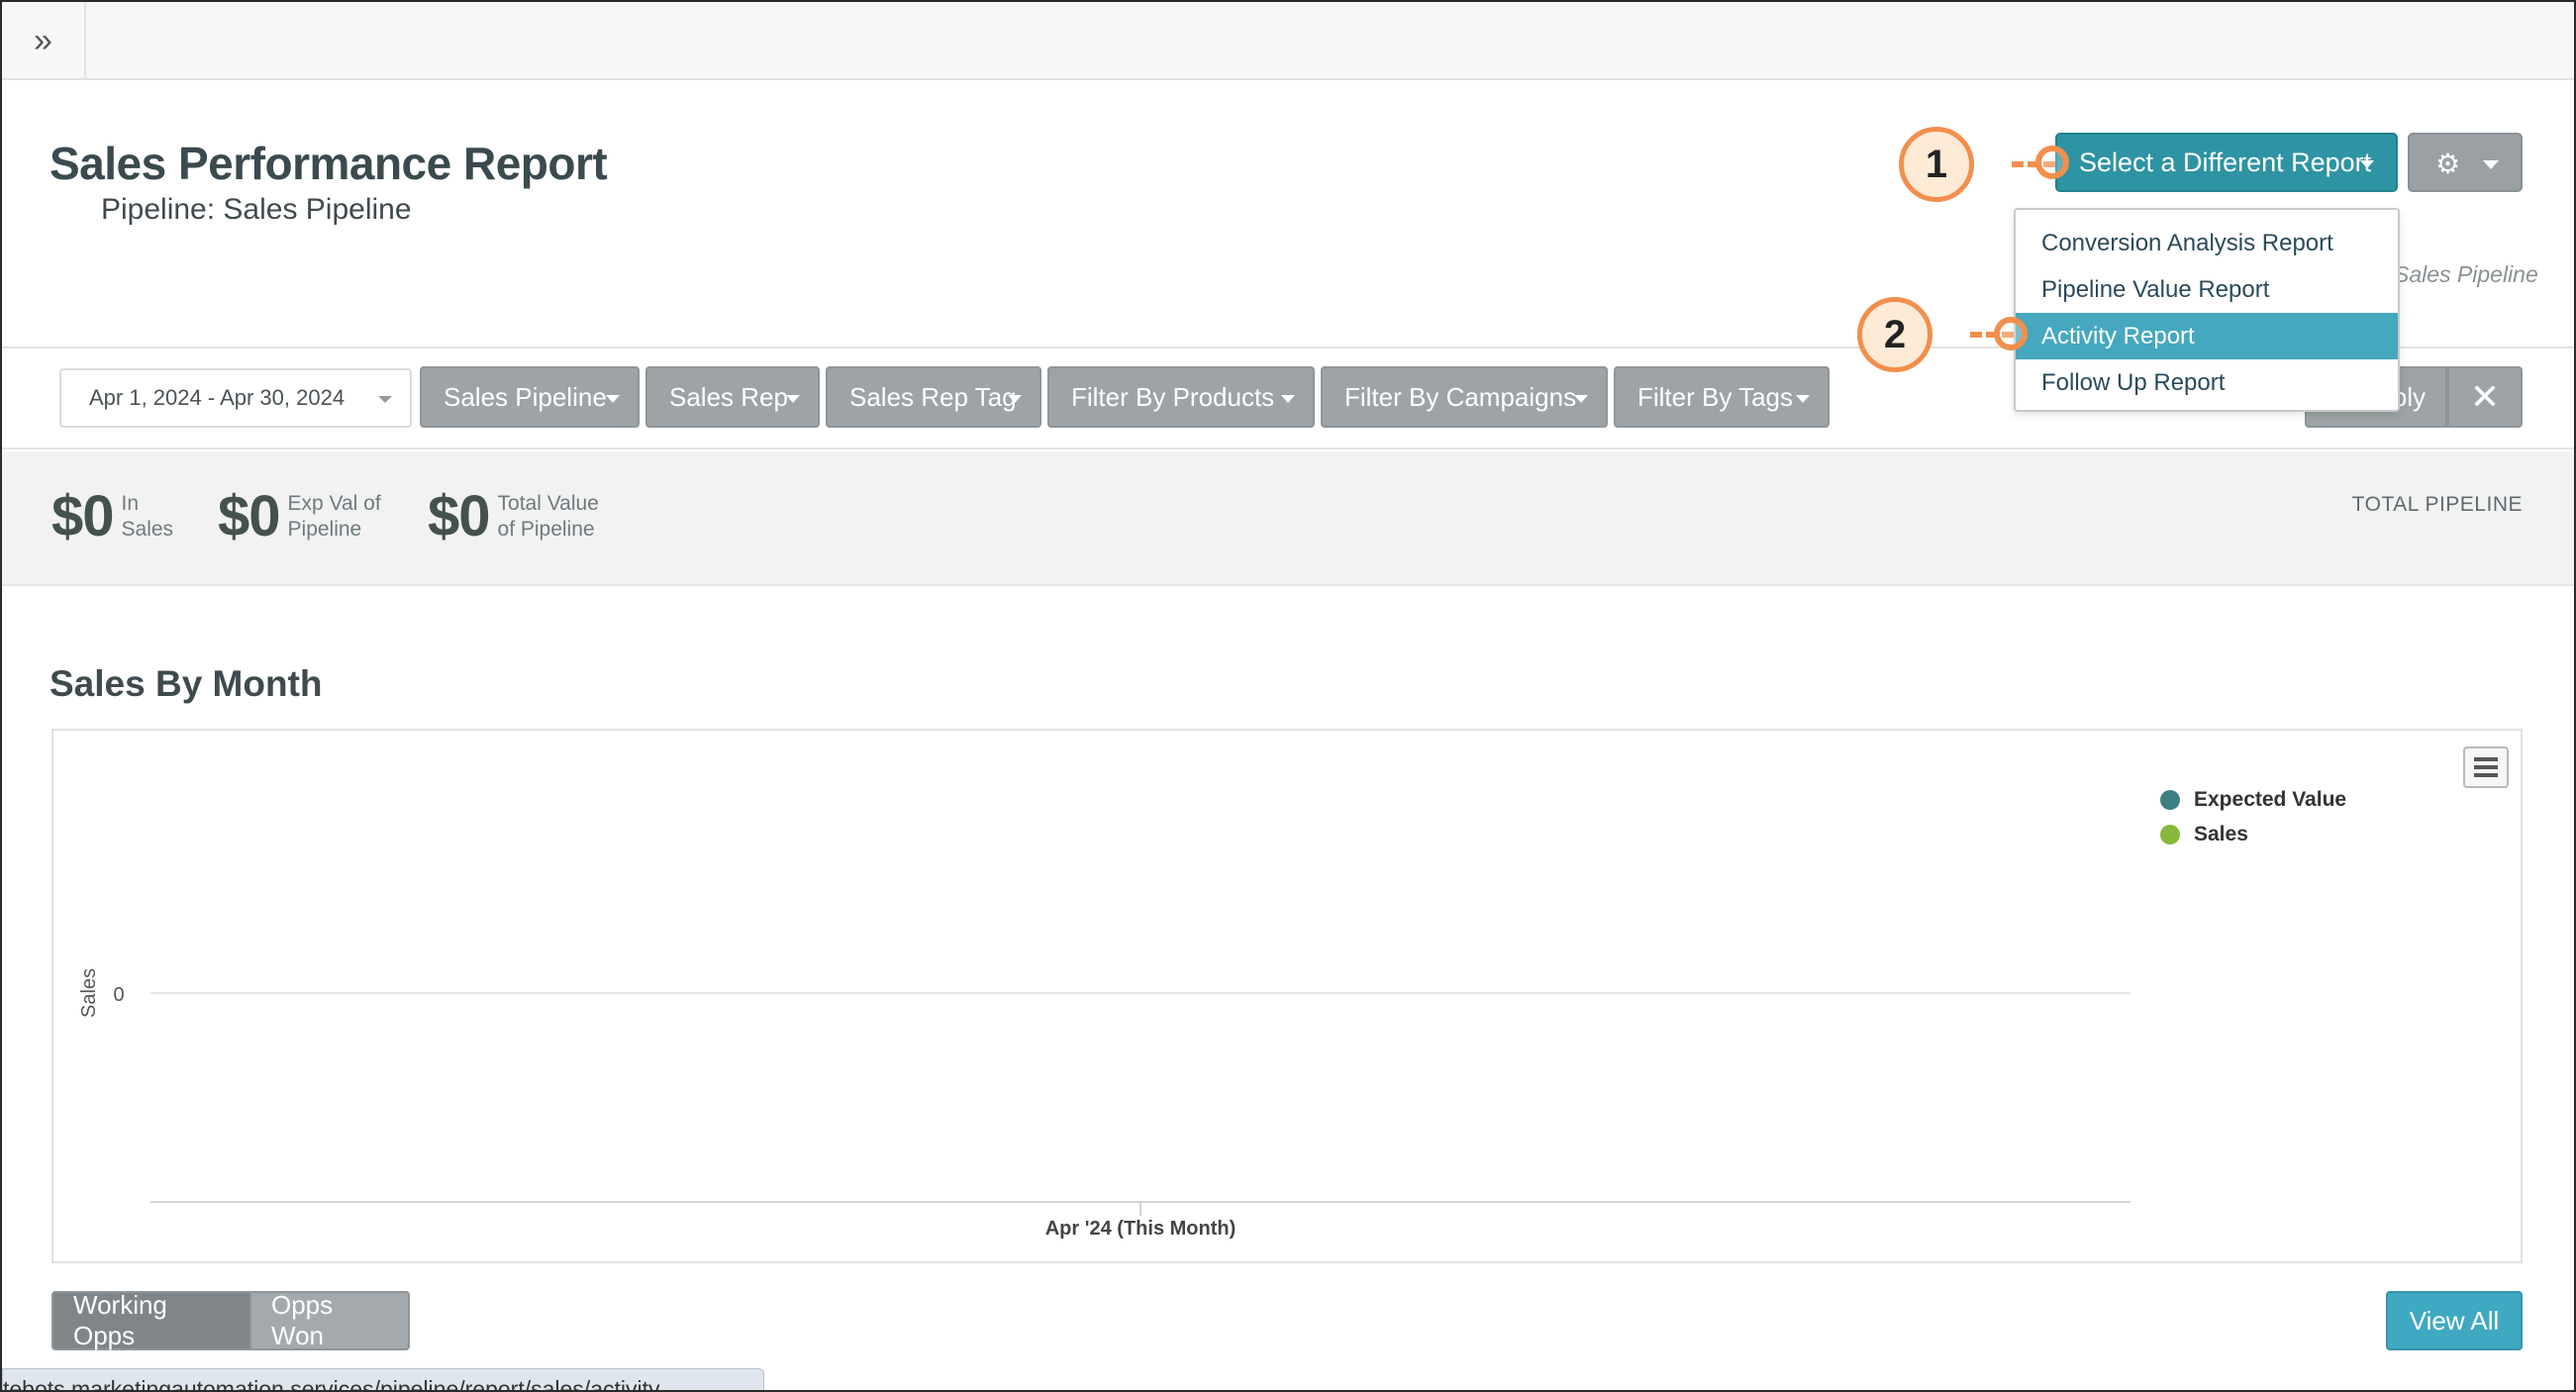 This screenshot has height=1392, width=2576. What do you see at coordinates (2454, 1320) in the screenshot?
I see `view-all-button: View All` at bounding box center [2454, 1320].